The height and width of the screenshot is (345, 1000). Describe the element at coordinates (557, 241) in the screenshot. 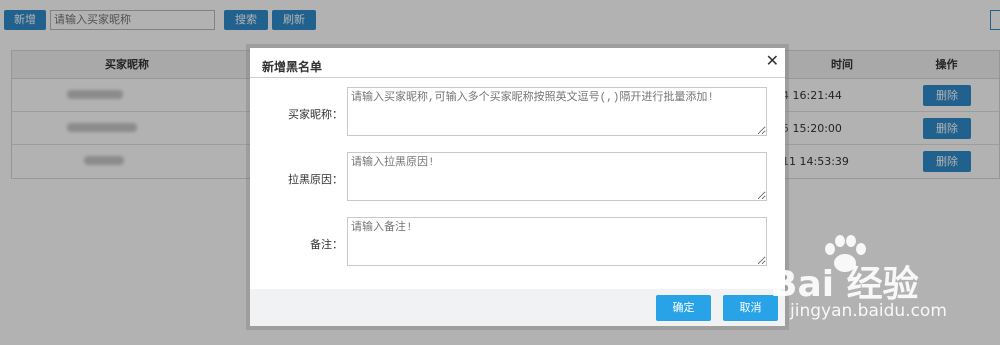

I see `remark-textarea` at that location.